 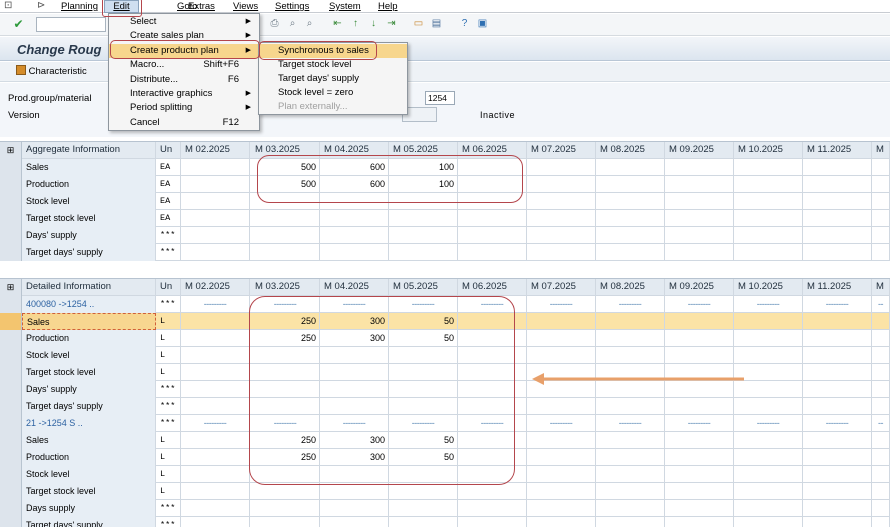 What do you see at coordinates (184, 80) in the screenshot?
I see `edit-menu-item: Distribute... F6` at bounding box center [184, 80].